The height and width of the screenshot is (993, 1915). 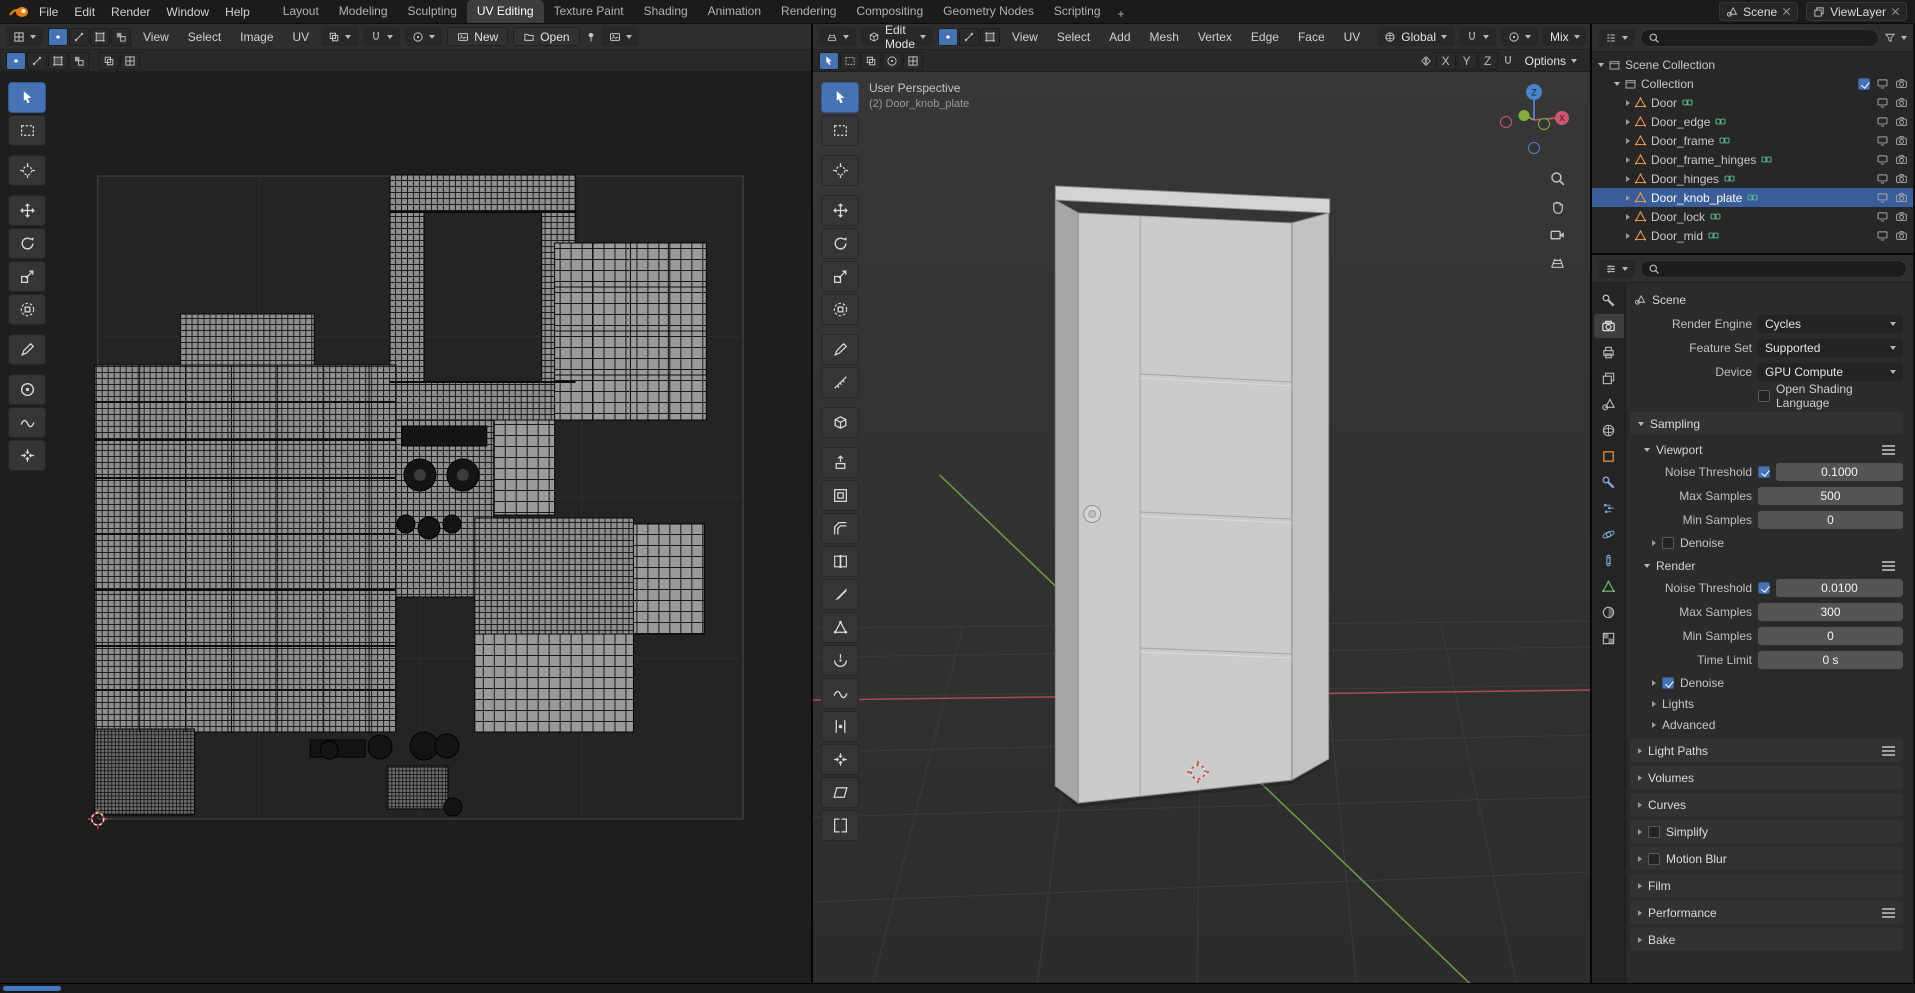 I want to click on select-mode-edge-button, so click(x=969, y=36).